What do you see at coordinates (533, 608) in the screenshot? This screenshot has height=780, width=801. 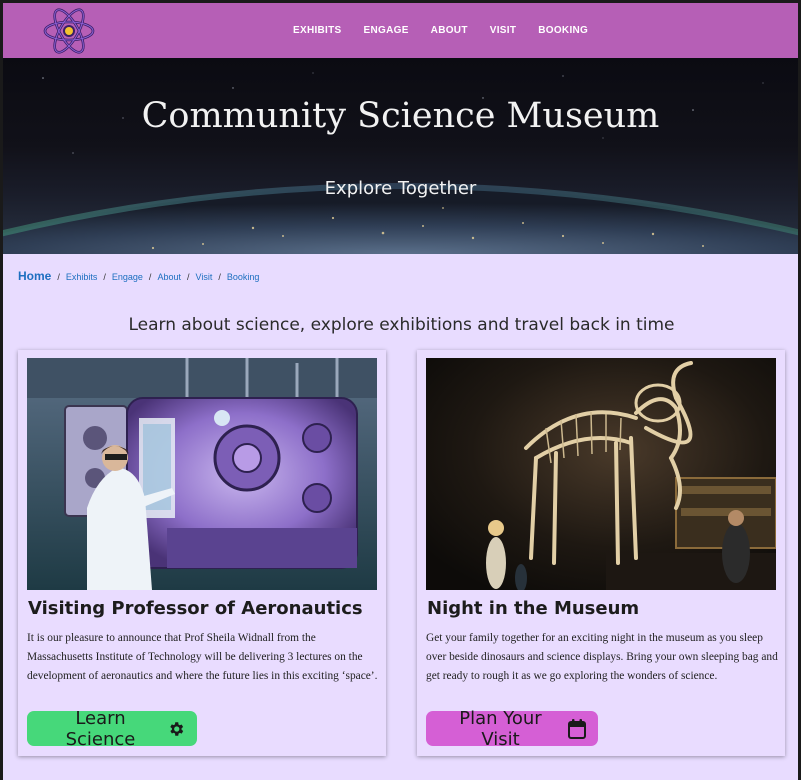 I see `card-title: Night in the Museum` at bounding box center [533, 608].